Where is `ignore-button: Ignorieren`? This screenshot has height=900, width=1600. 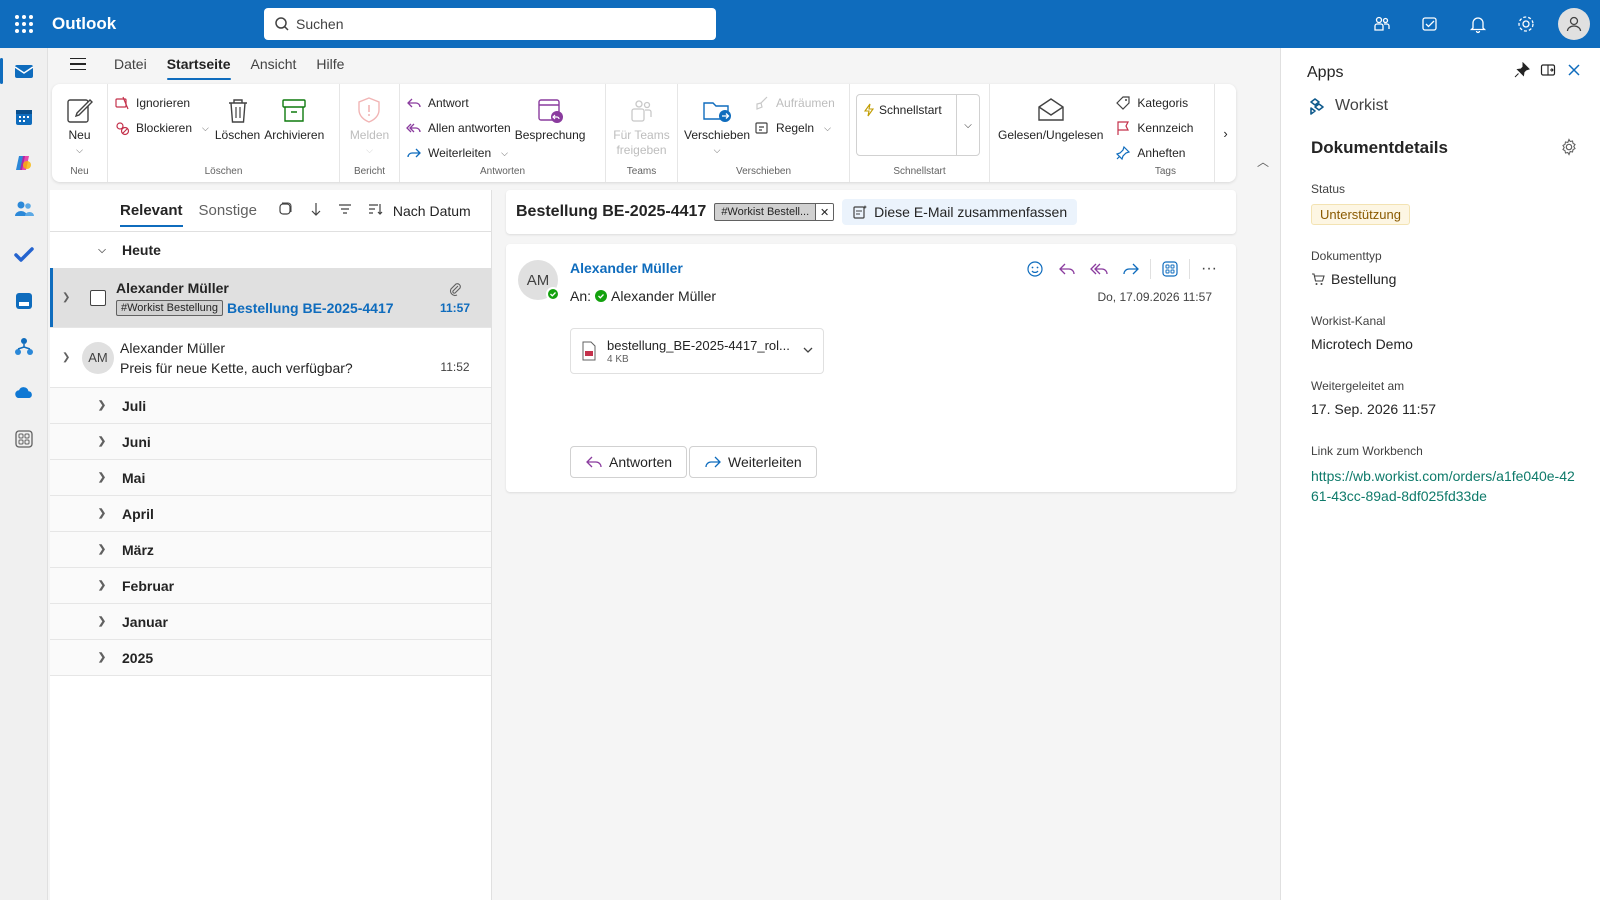
ignore-button: Ignorieren is located at coordinates (161, 103).